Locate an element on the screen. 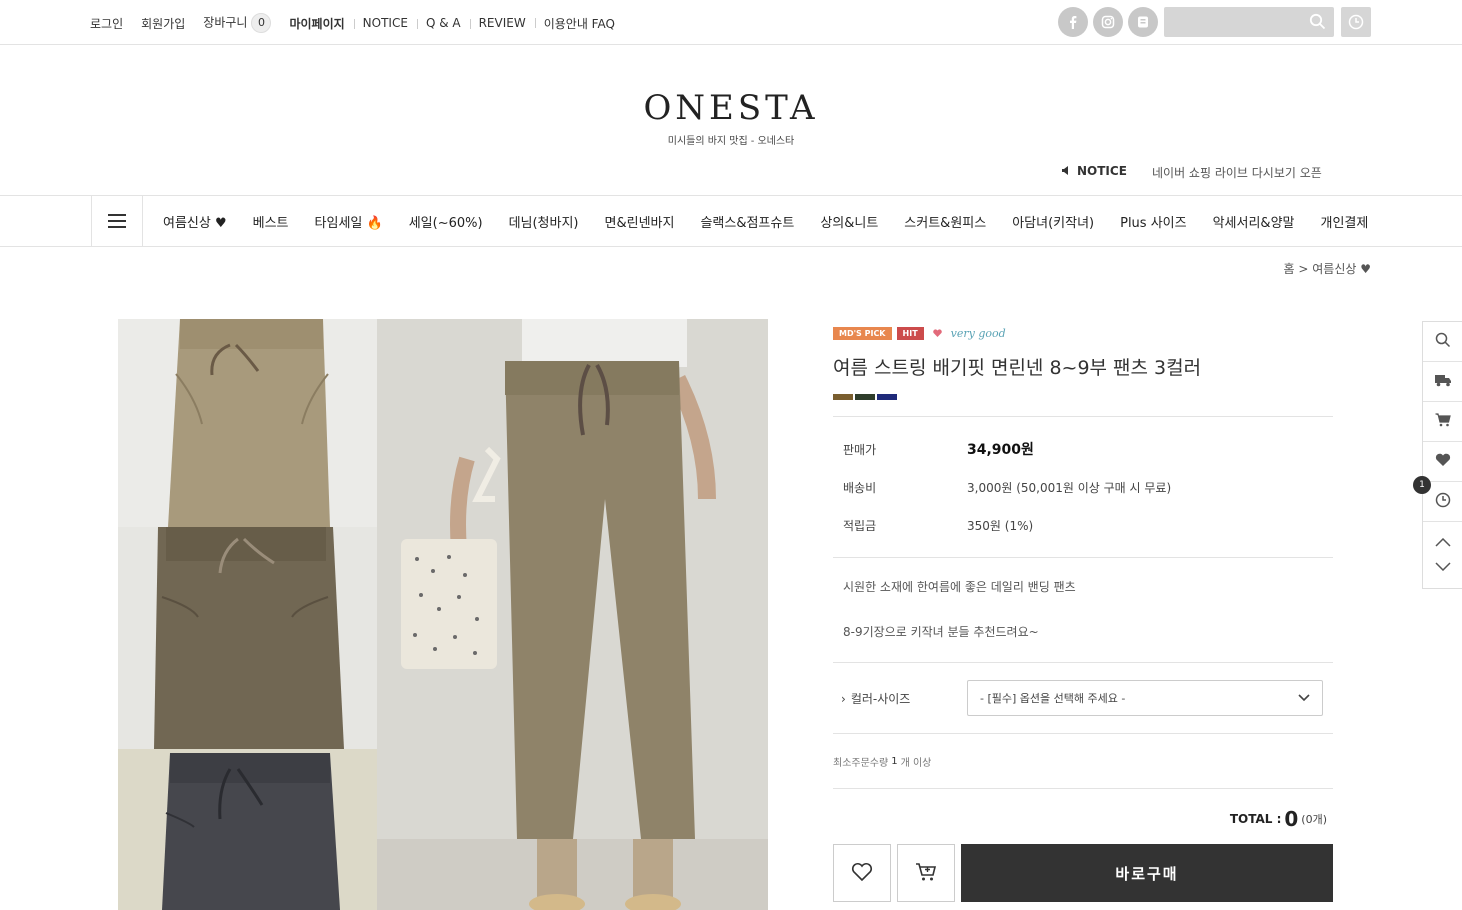  color-swatch-green is located at coordinates (865, 397).